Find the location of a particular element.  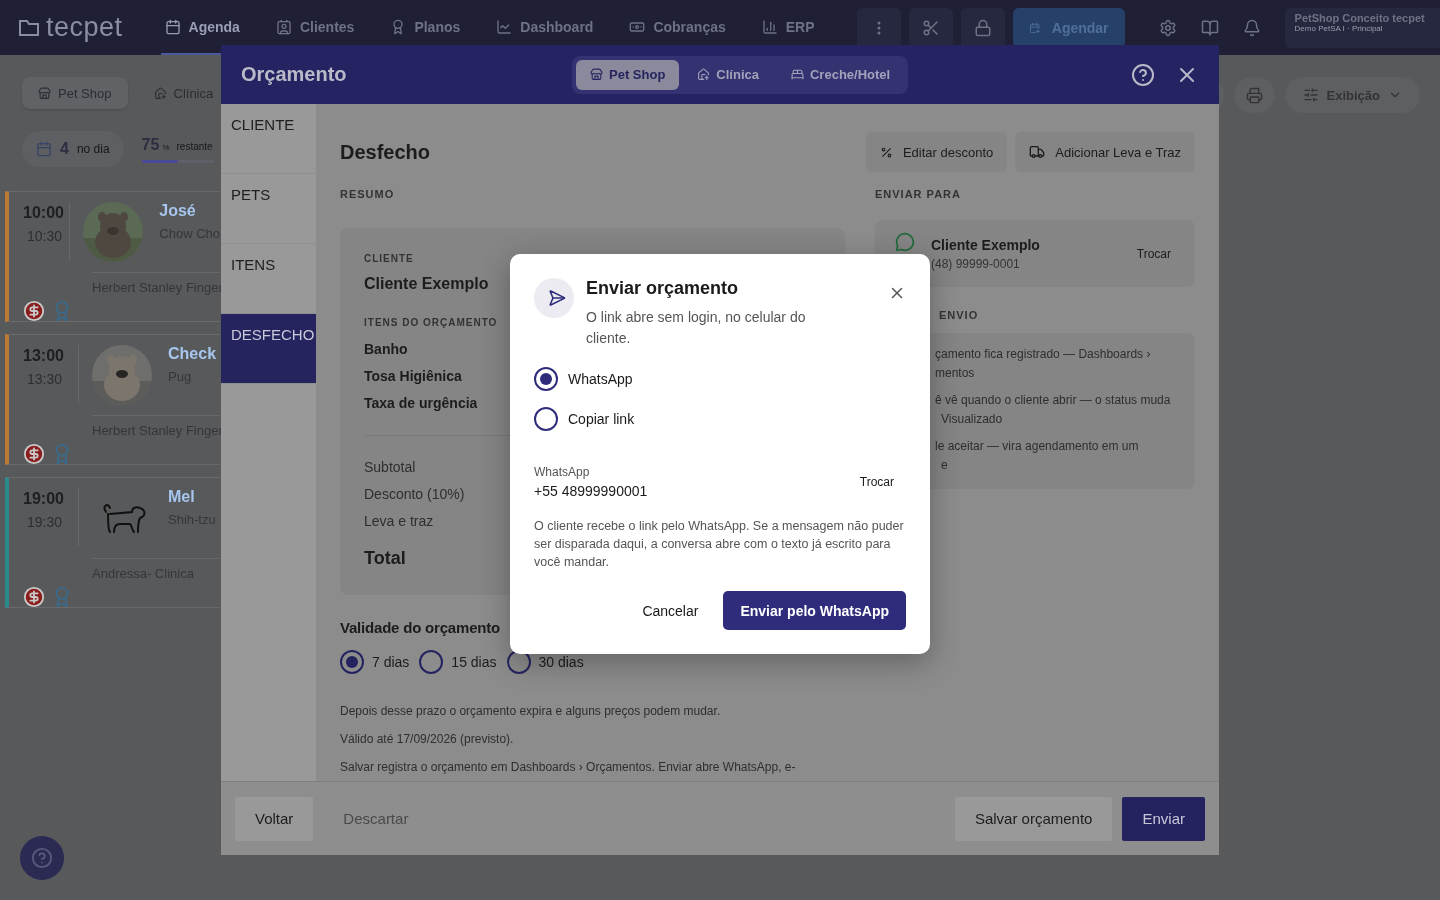

send-button: Enviar is located at coordinates (1163, 818).